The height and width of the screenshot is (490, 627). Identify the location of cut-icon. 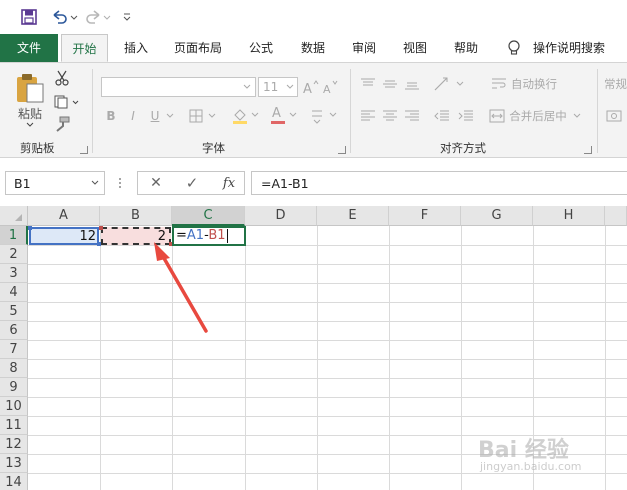
(62, 78).